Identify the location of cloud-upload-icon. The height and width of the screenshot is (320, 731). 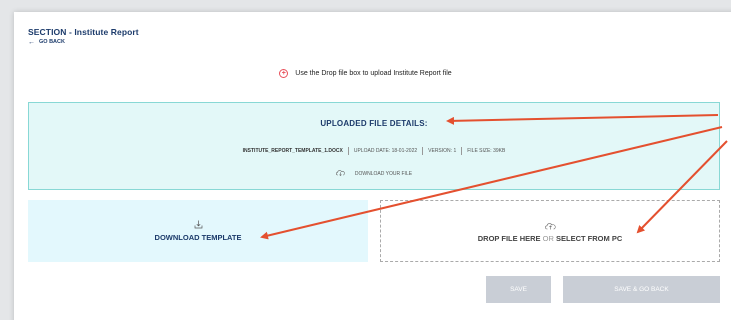
(550, 226).